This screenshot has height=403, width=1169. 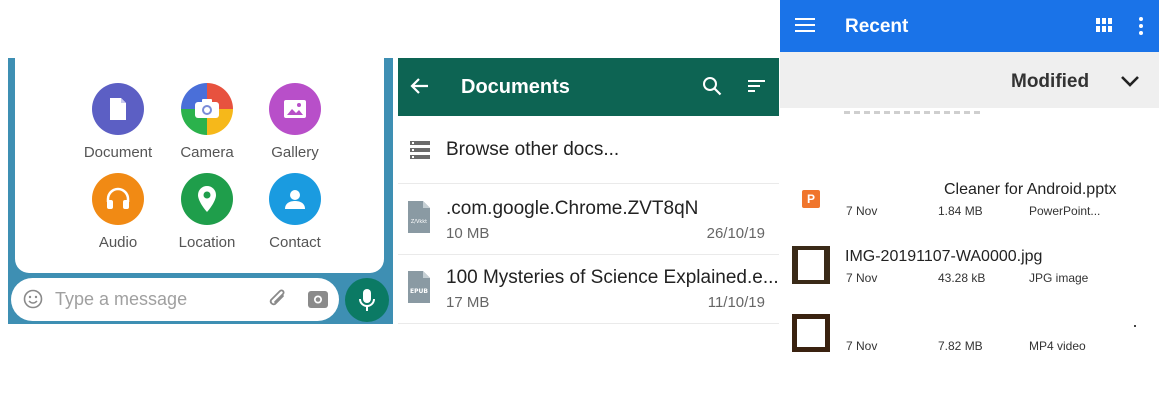 What do you see at coordinates (1141, 28) in the screenshot?
I see `more-options-icon` at bounding box center [1141, 28].